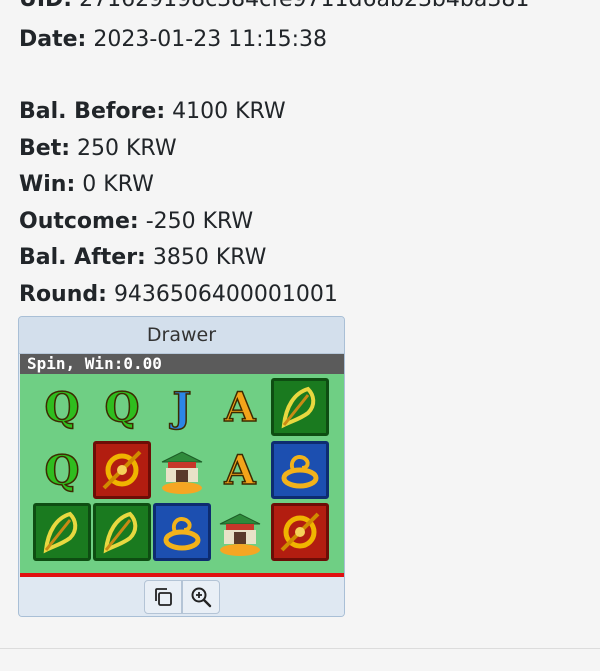  I want to click on bet-label: Bet:, so click(45, 148).